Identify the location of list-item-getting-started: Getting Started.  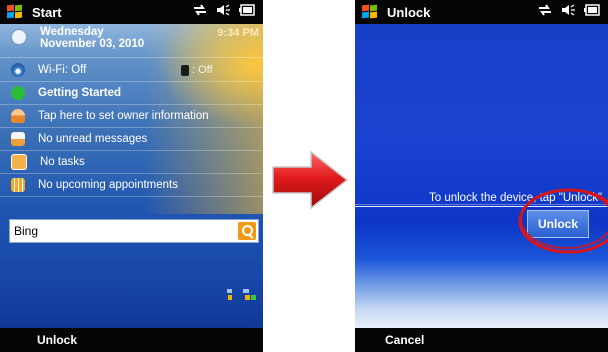
(131, 93).